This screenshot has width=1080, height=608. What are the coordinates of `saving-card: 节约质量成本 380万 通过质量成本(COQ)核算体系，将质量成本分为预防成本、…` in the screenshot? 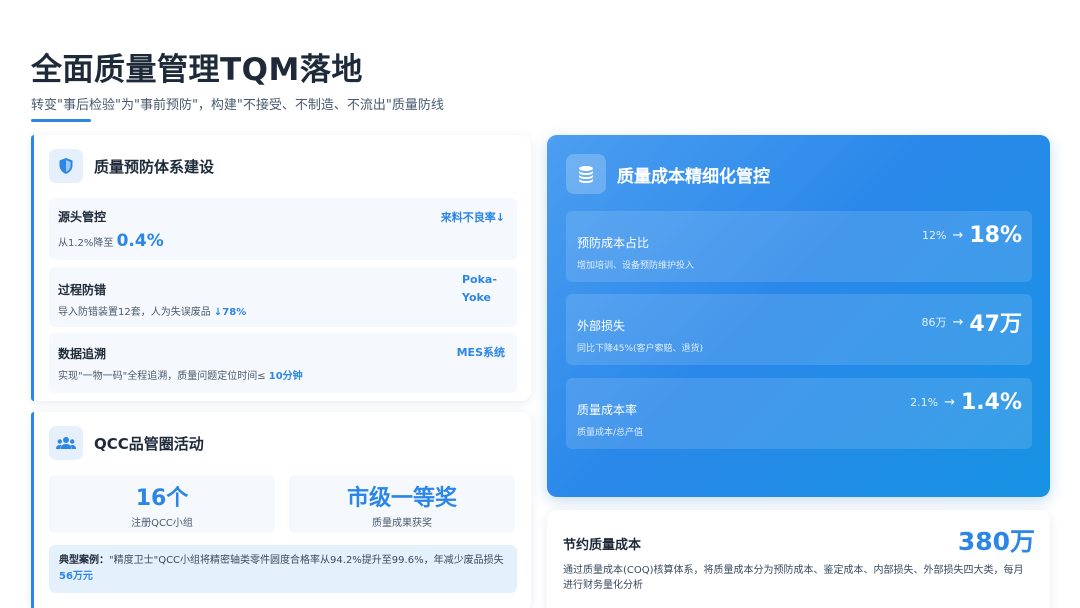 It's located at (798, 559).